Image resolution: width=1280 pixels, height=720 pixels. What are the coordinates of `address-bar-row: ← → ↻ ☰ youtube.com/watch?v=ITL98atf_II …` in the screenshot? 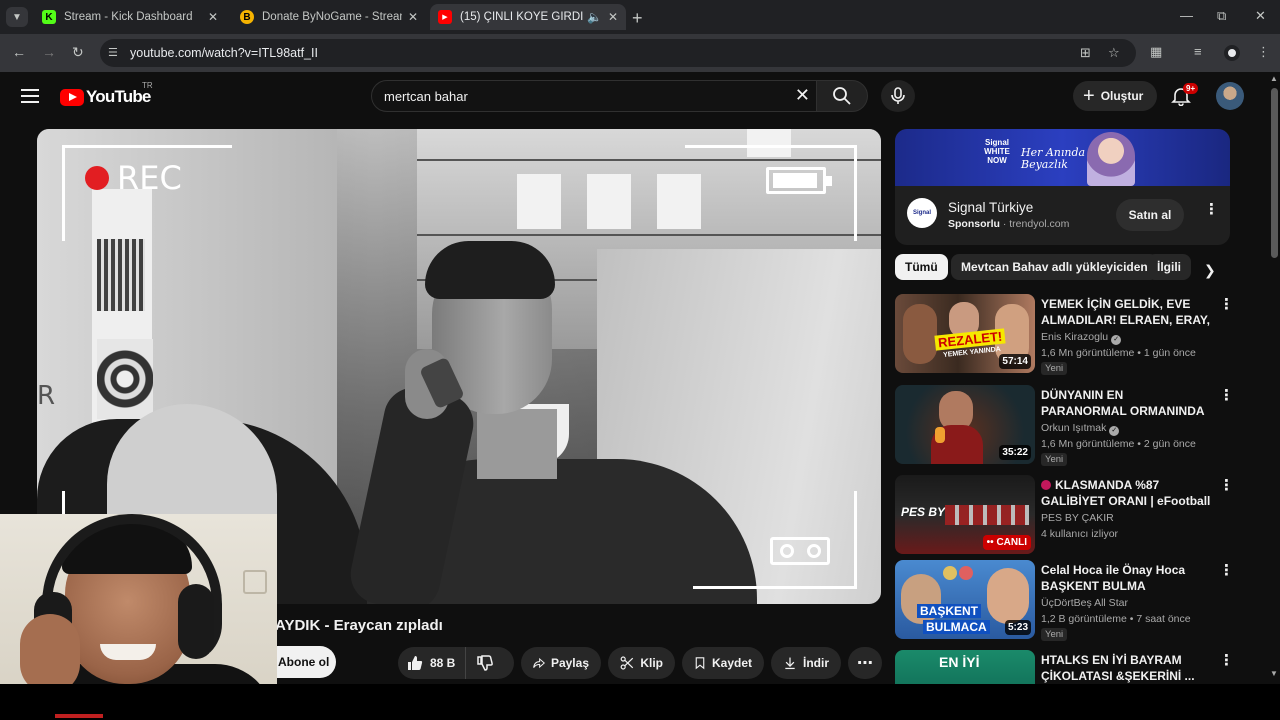 It's located at (640, 53).